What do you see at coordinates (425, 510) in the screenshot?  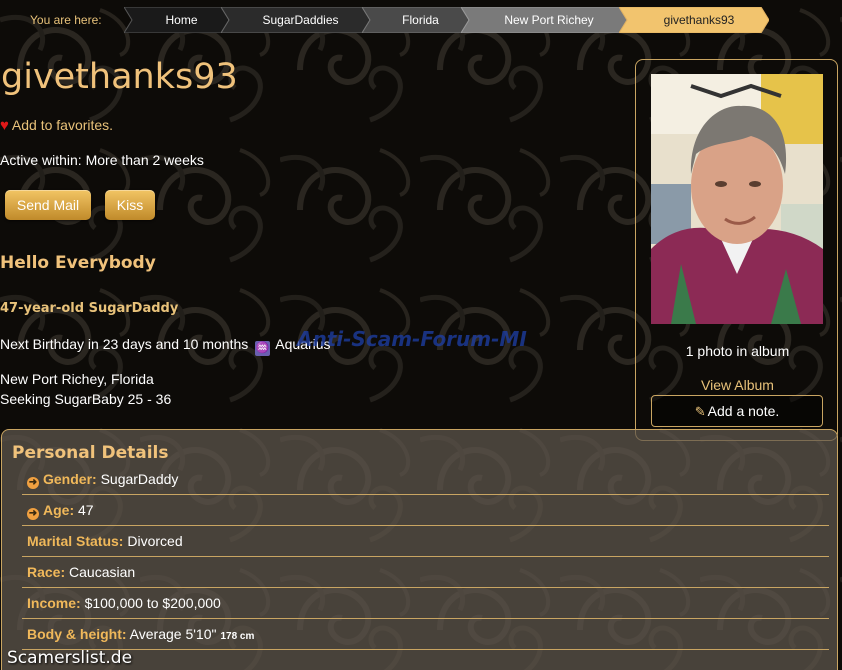 I see `detail-row-age: ➜ Age: 47` at bounding box center [425, 510].